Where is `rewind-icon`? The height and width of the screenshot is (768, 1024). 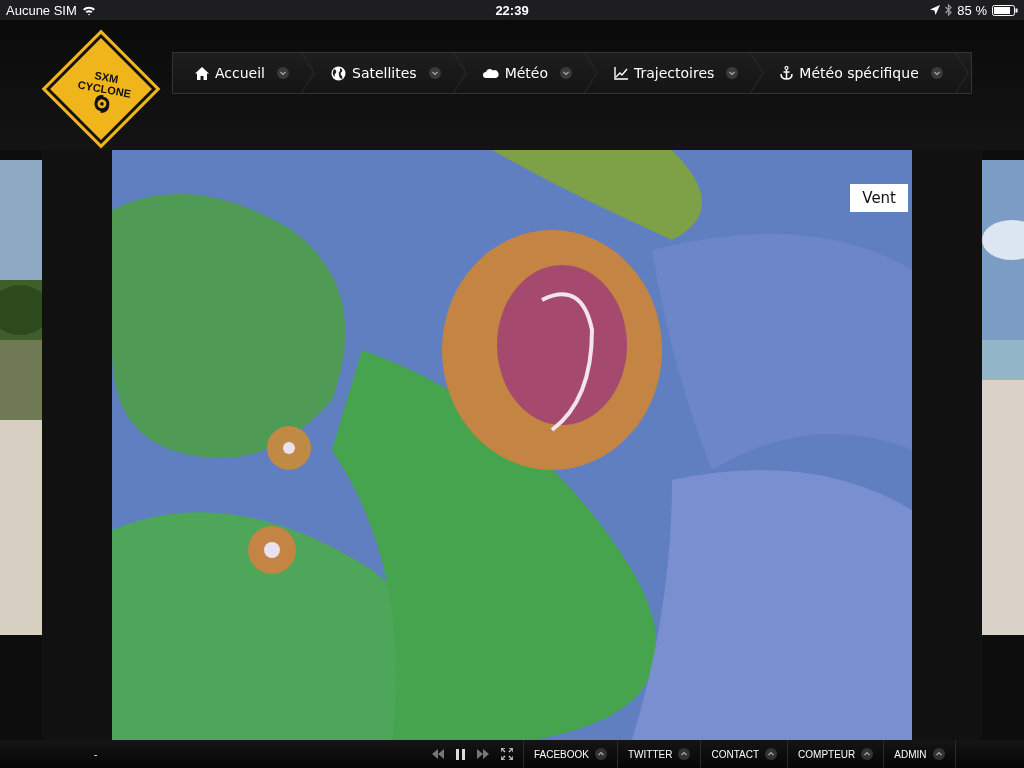 rewind-icon is located at coordinates (438, 754).